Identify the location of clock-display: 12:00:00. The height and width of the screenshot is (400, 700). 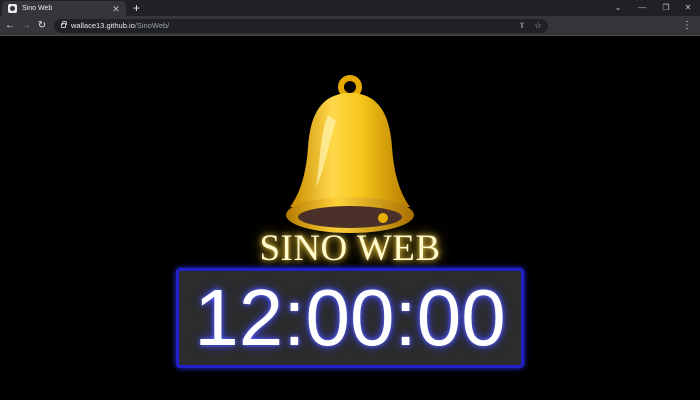
(350, 318).